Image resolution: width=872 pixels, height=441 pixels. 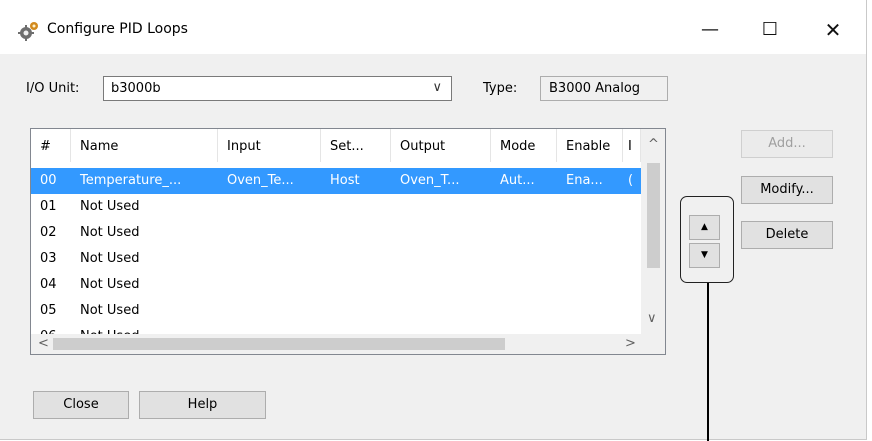 I want to click on delete-button: Delete, so click(x=787, y=235).